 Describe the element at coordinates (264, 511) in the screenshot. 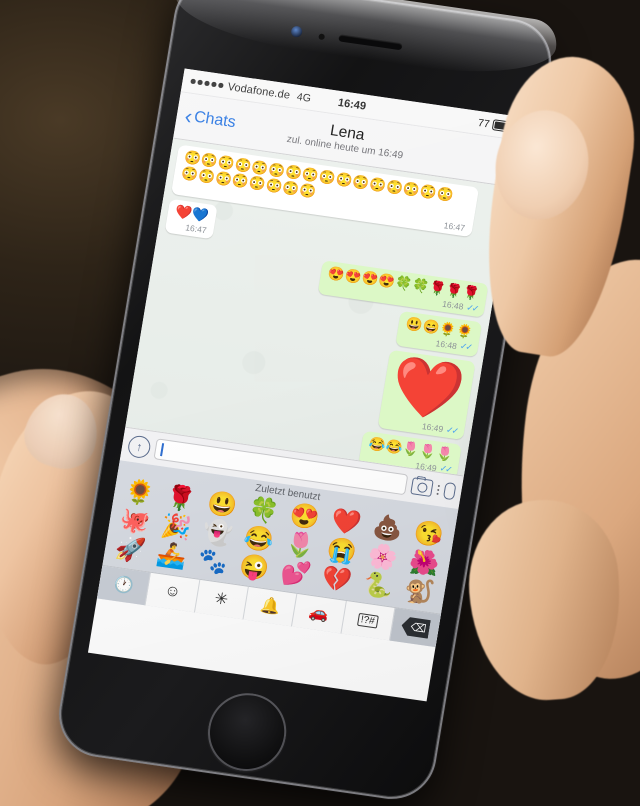

I see `emoji-key: 🍀` at that location.